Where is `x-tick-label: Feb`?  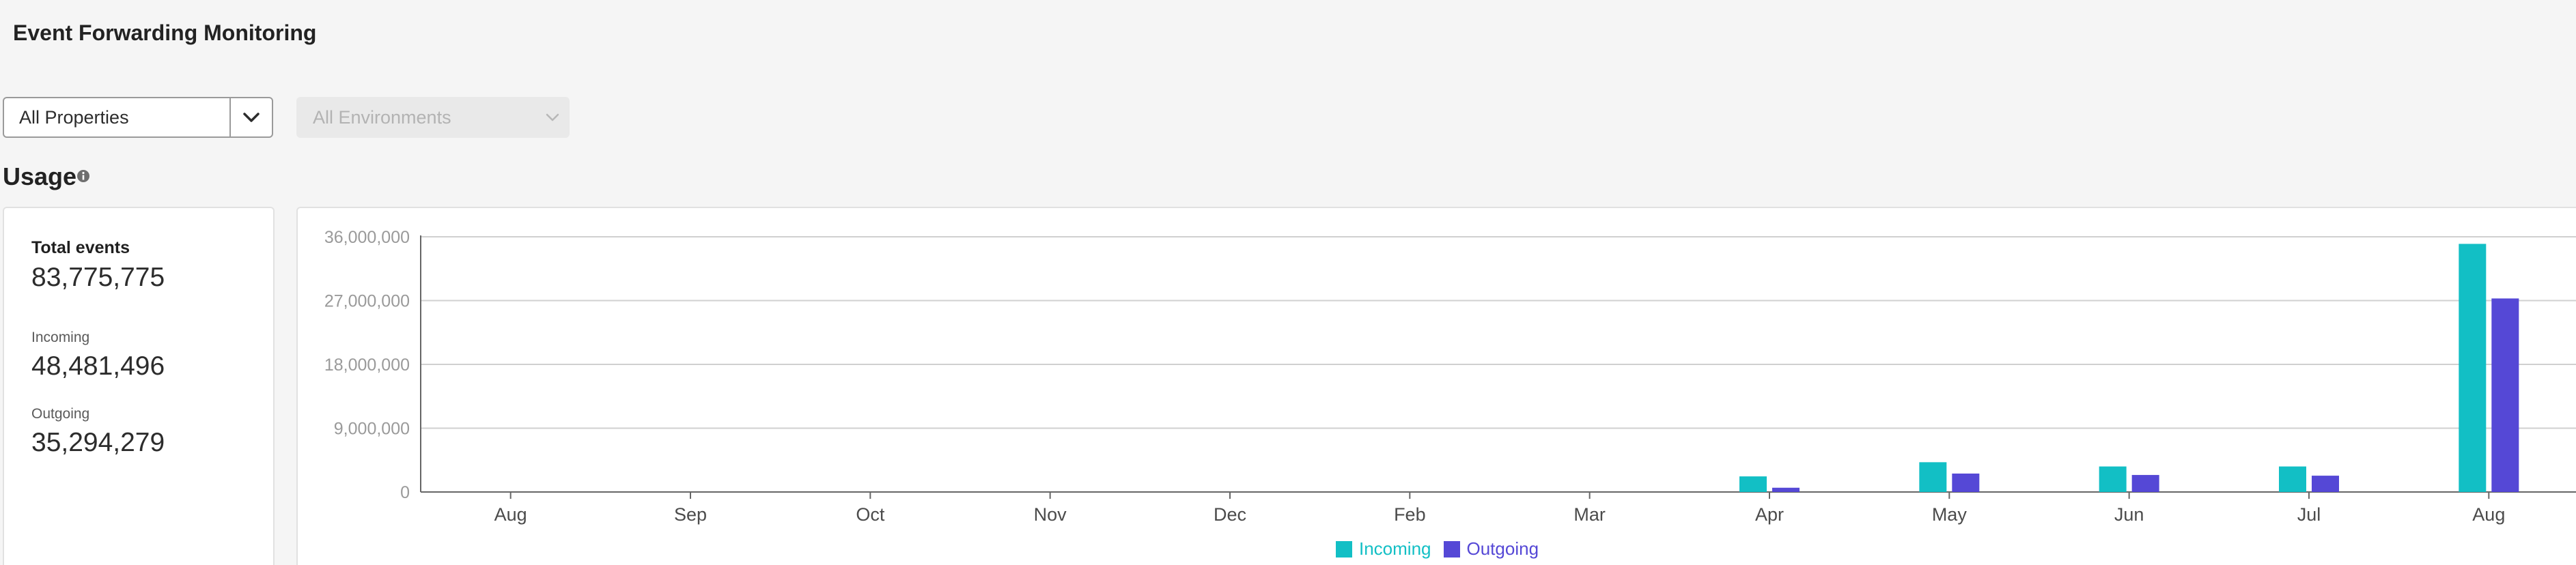 x-tick-label: Feb is located at coordinates (1410, 514).